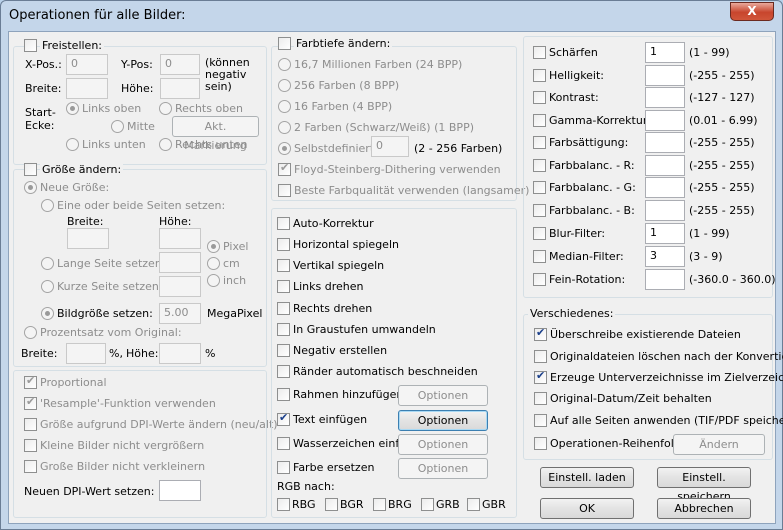 This screenshot has width=783, height=530. Describe the element at coordinates (283, 244) in the screenshot. I see `horizontal-checkbox` at that location.